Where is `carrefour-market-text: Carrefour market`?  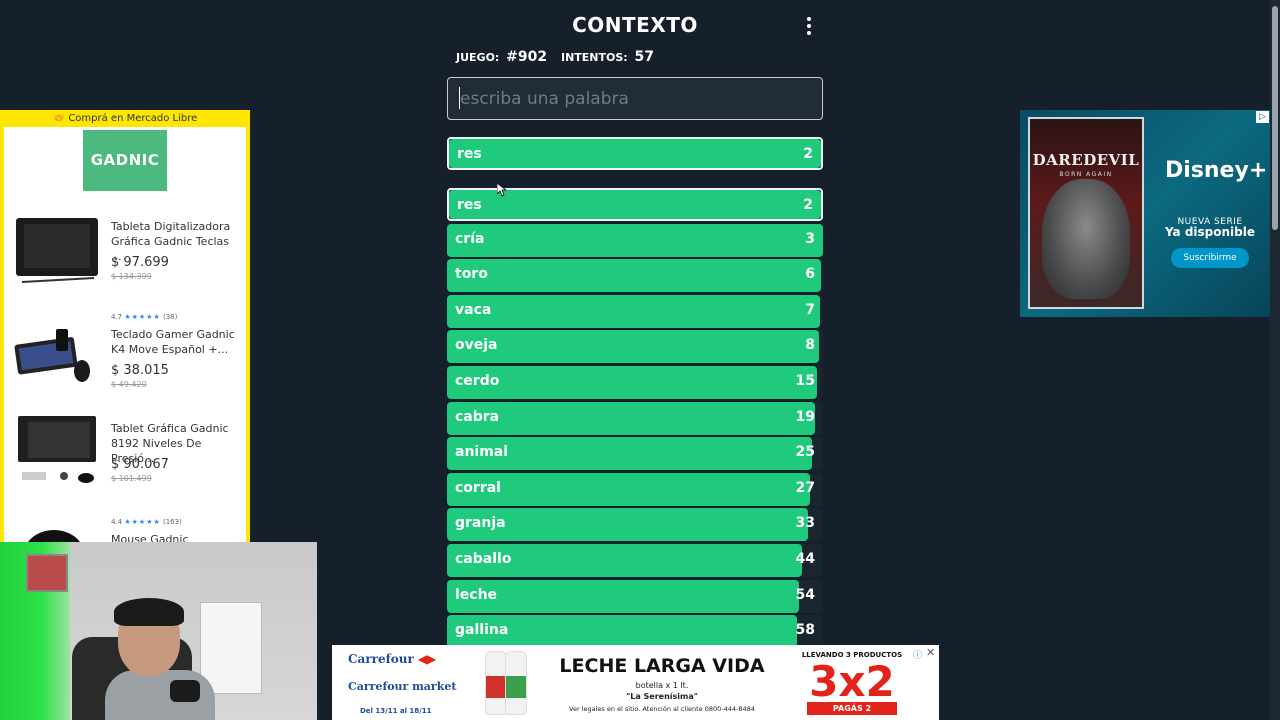 carrefour-market-text: Carrefour market is located at coordinates (402, 686).